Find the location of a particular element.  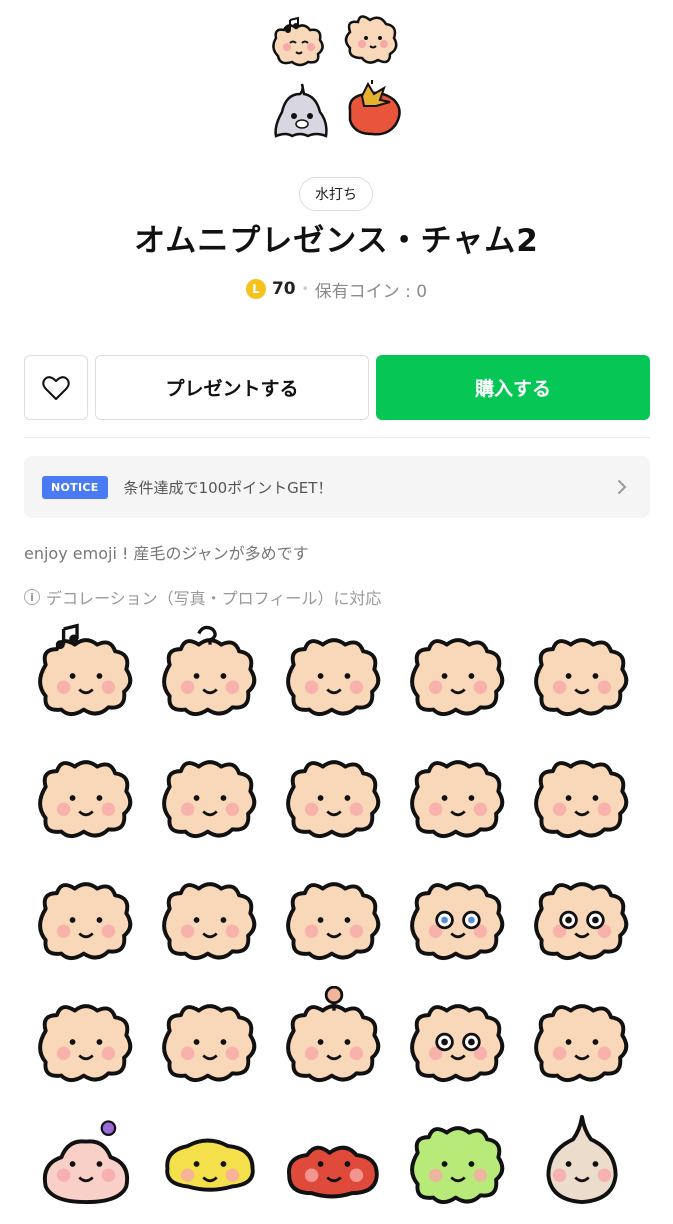

emoji-happy-chum is located at coordinates (210, 1042).